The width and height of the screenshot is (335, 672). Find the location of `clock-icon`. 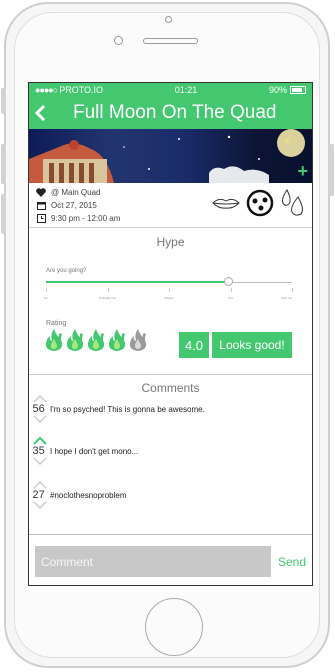

clock-icon is located at coordinates (41, 218).